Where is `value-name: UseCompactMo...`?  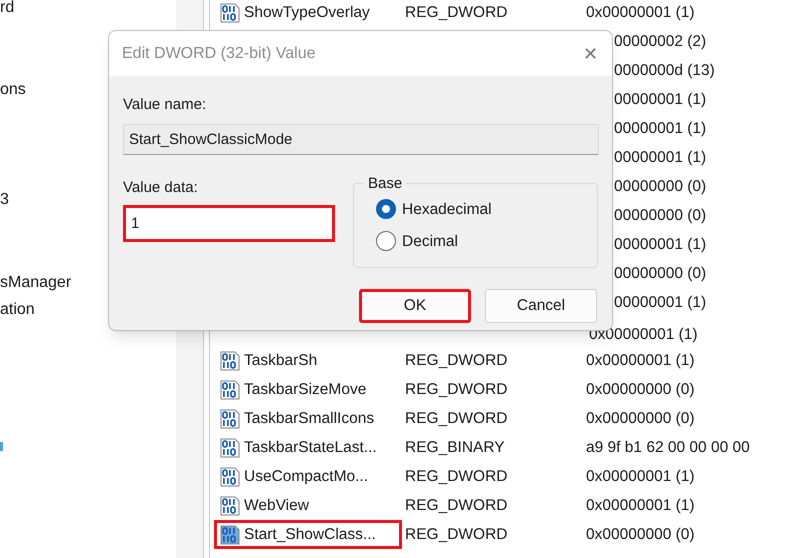 value-name: UseCompactMo... is located at coordinates (306, 476).